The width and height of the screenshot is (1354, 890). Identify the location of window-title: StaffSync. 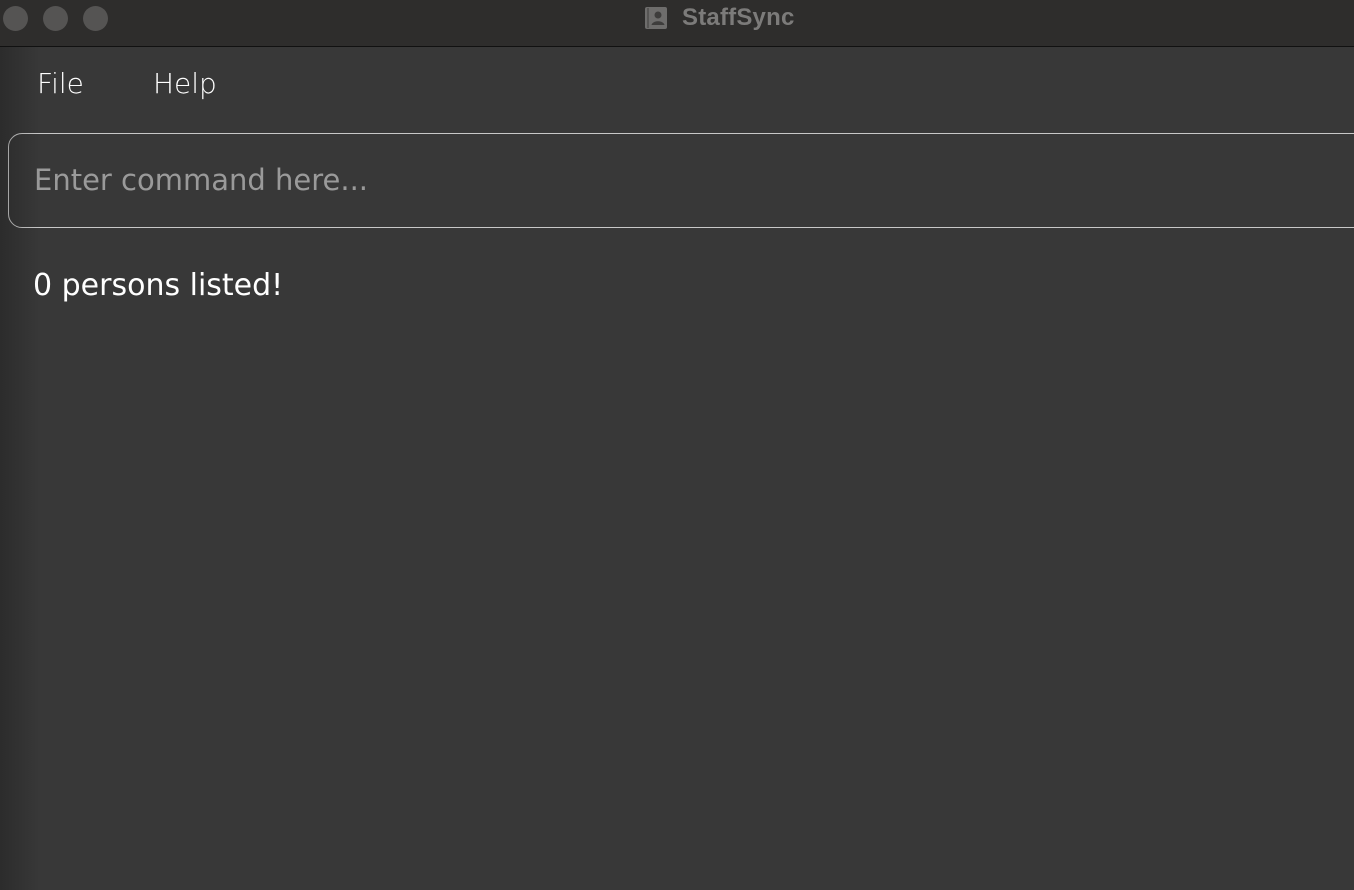
(738, 17).